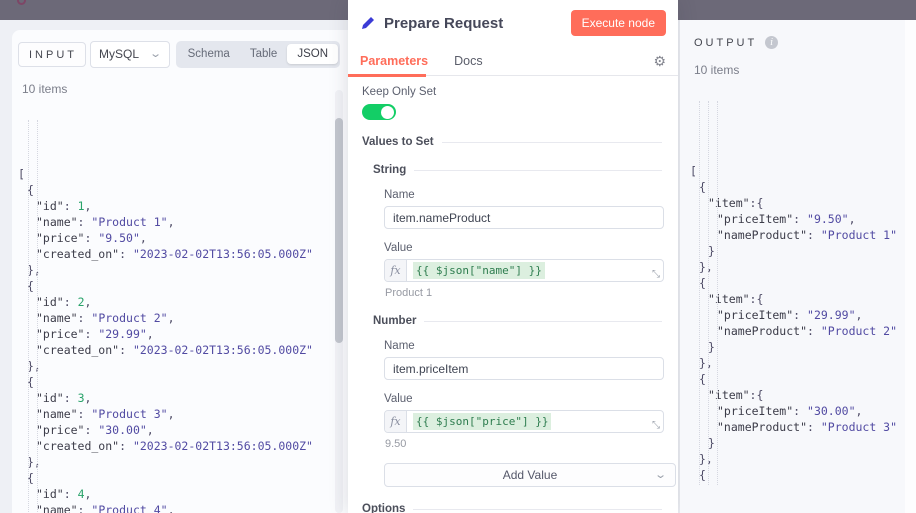 This screenshot has width=916, height=513. What do you see at coordinates (119, 54) in the screenshot?
I see `input-source-value: MySQL` at bounding box center [119, 54].